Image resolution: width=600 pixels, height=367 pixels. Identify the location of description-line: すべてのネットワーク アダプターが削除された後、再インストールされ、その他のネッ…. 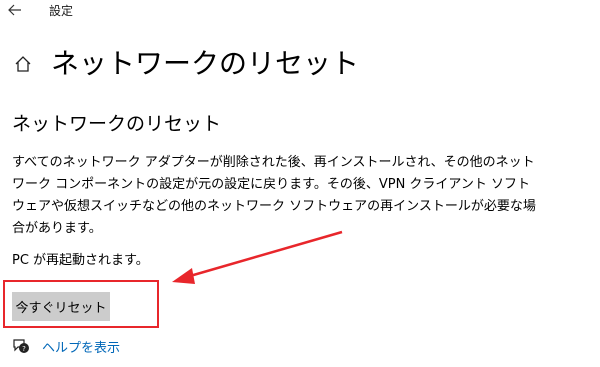
(273, 162).